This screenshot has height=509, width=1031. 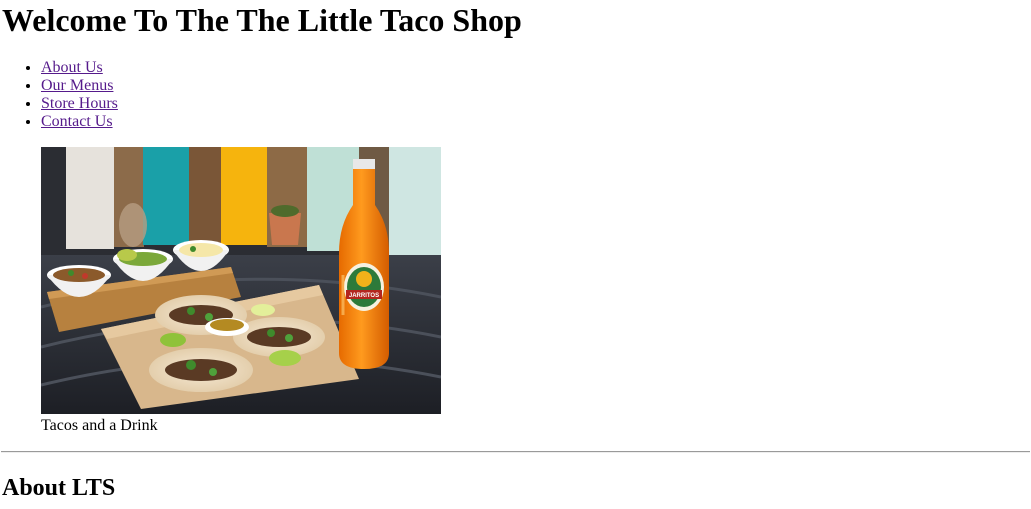 What do you see at coordinates (515, 452) in the screenshot?
I see `section-divider` at bounding box center [515, 452].